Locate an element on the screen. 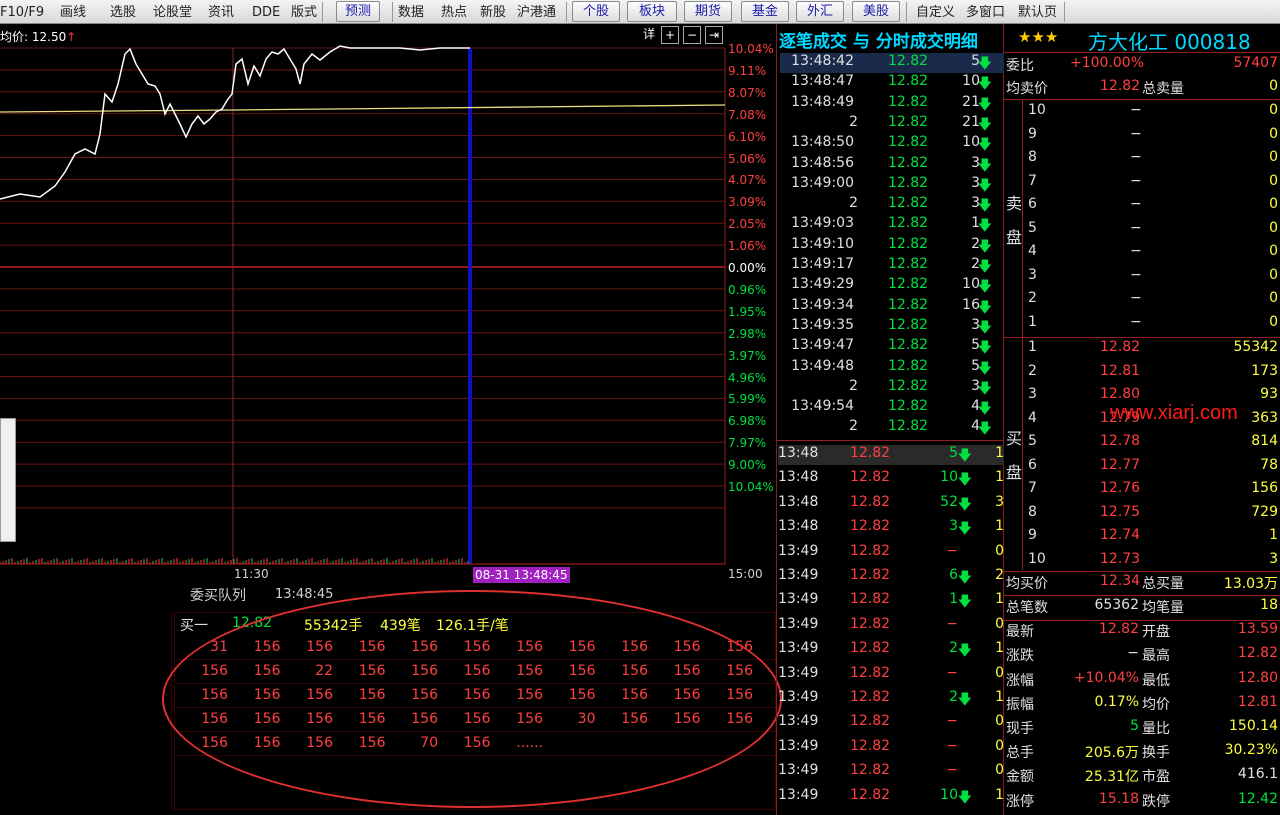 This screenshot has width=1280, height=815. zoom-out-button: − is located at coordinates (692, 35).